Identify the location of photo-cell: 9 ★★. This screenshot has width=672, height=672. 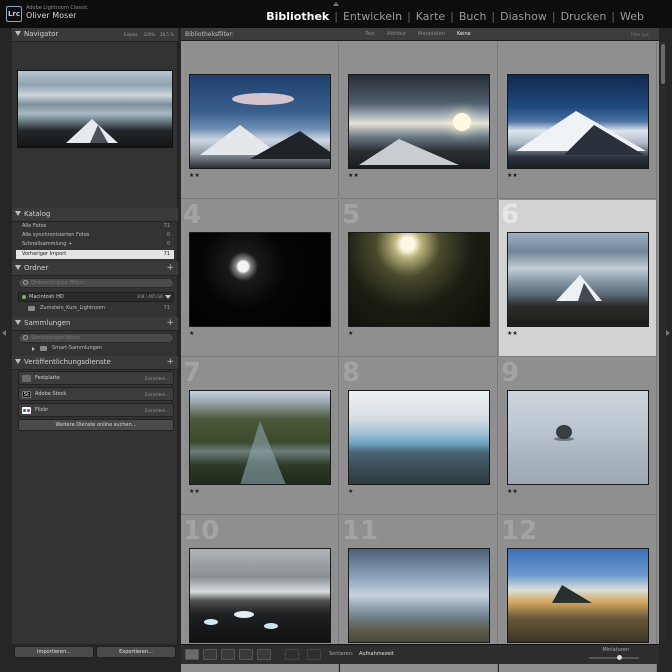
(578, 436).